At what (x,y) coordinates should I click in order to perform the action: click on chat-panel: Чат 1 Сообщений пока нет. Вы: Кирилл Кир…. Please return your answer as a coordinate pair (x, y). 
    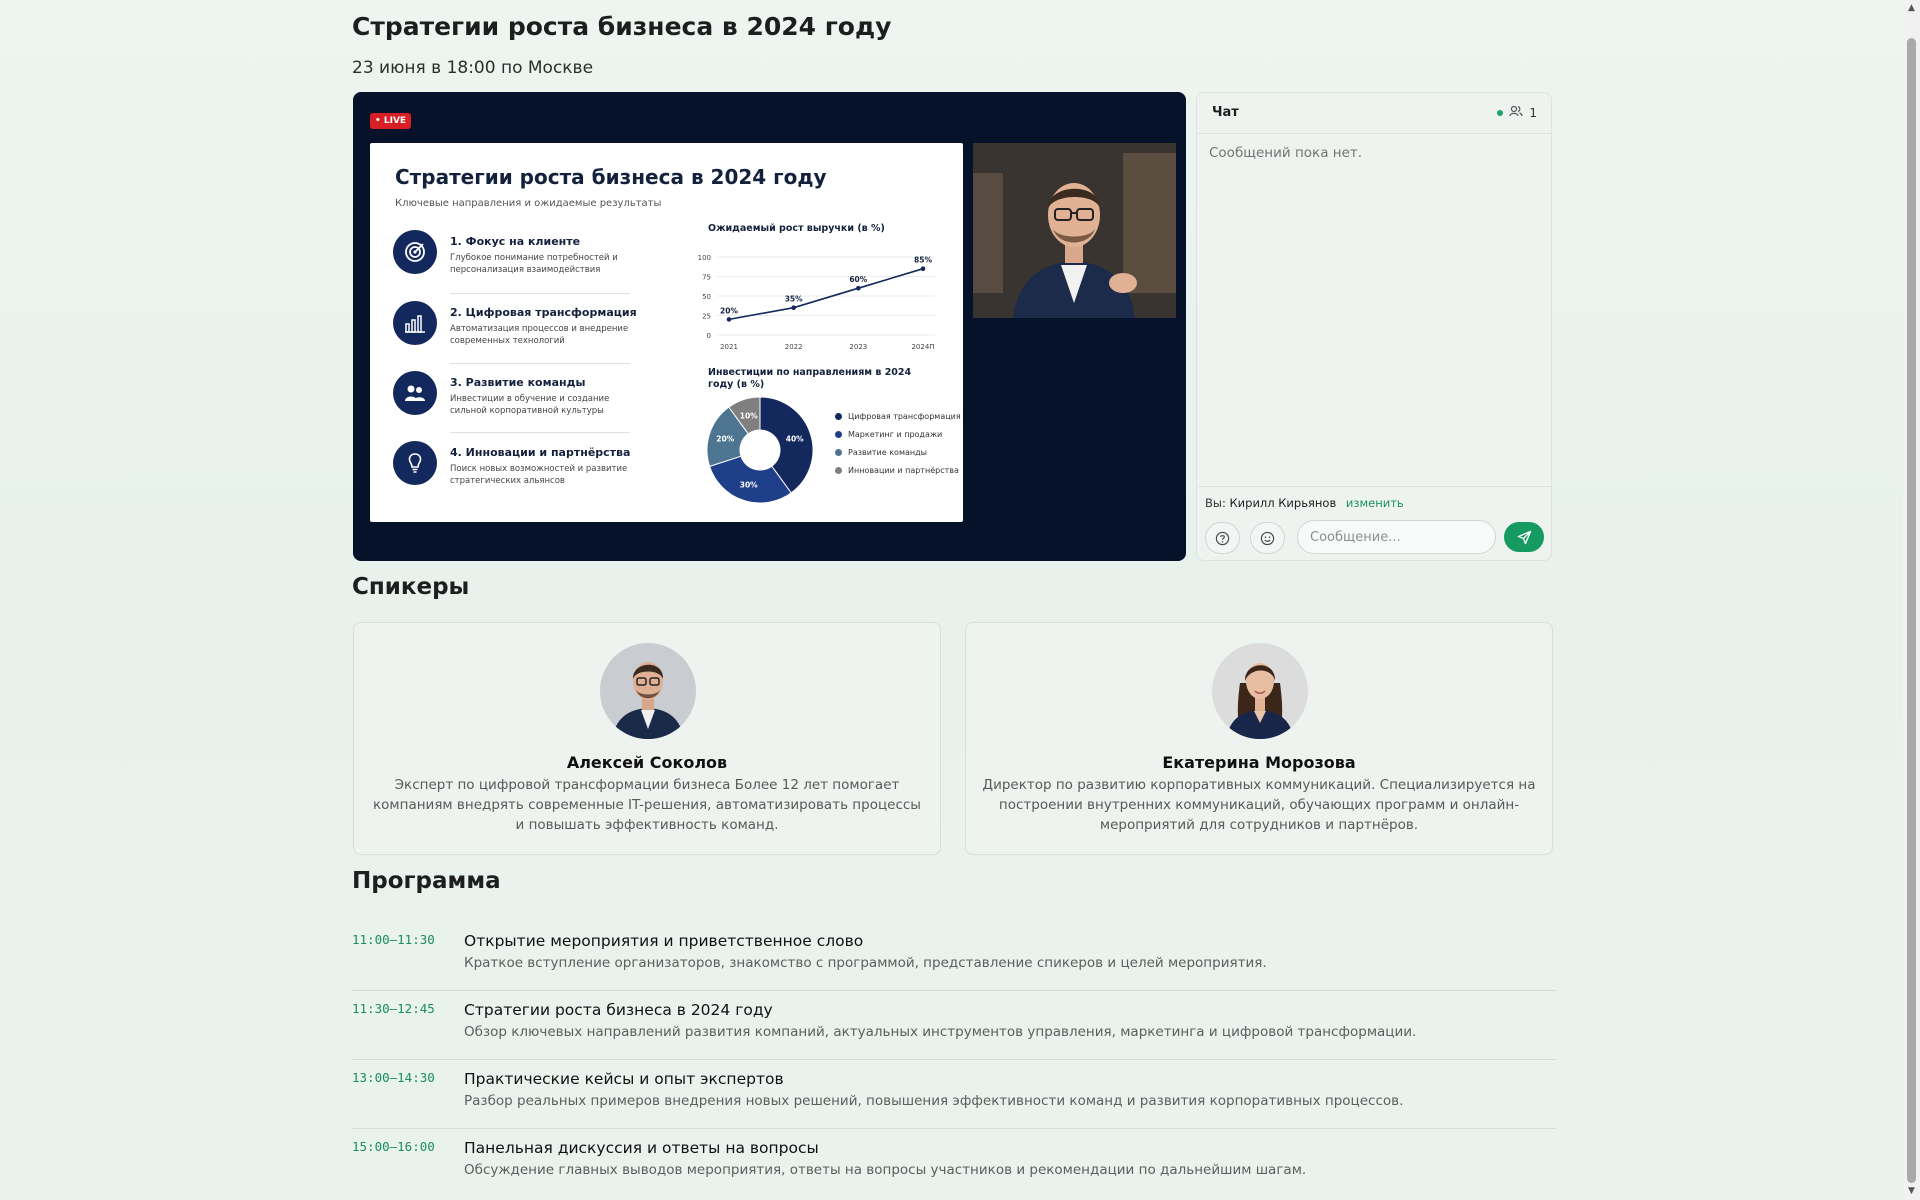
    Looking at the image, I should click on (1374, 326).